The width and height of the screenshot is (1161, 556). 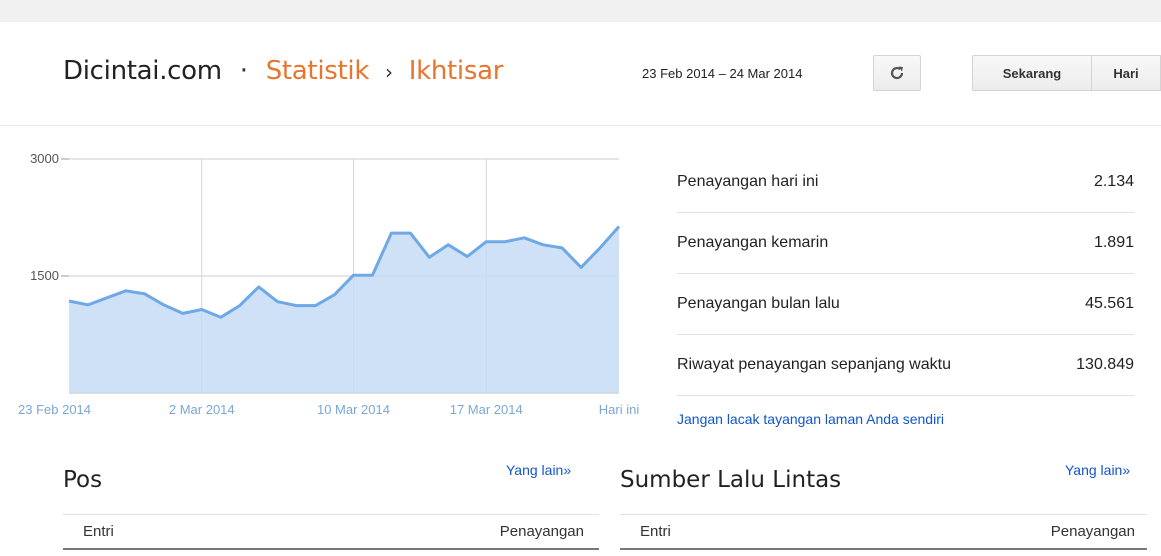 What do you see at coordinates (731, 480) in the screenshot?
I see `traffic-sources-title: Sumber Lalu Lintas` at bounding box center [731, 480].